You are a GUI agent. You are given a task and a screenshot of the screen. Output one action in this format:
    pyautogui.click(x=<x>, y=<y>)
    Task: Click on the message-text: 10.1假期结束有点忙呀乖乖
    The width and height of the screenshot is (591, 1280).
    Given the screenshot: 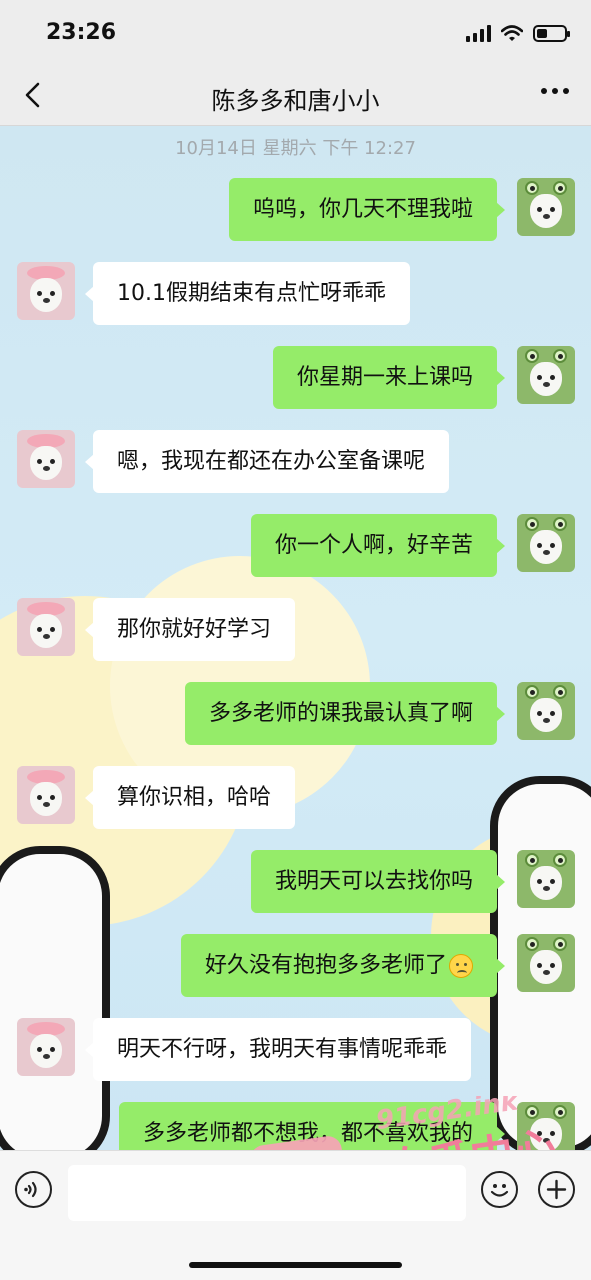 What is the action you would take?
    pyautogui.click(x=251, y=293)
    